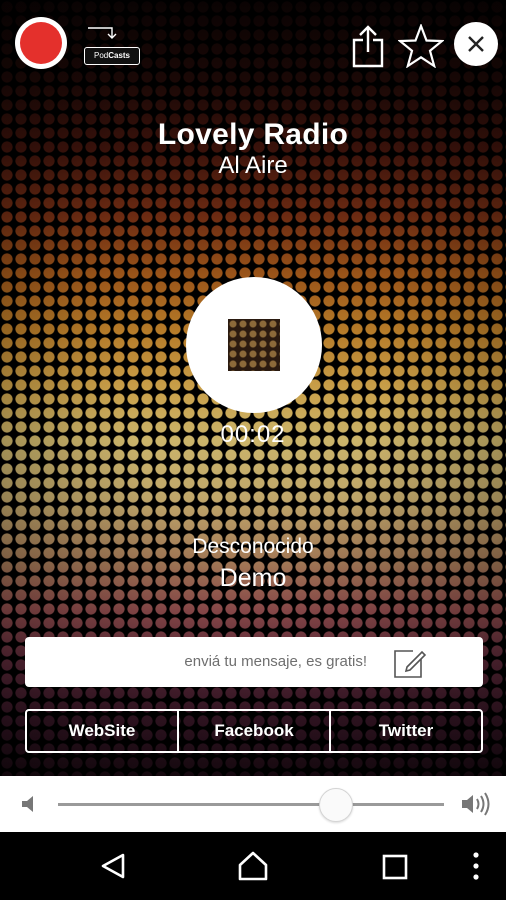 The width and height of the screenshot is (506, 900). I want to click on android-navigation-bar, so click(253, 866).